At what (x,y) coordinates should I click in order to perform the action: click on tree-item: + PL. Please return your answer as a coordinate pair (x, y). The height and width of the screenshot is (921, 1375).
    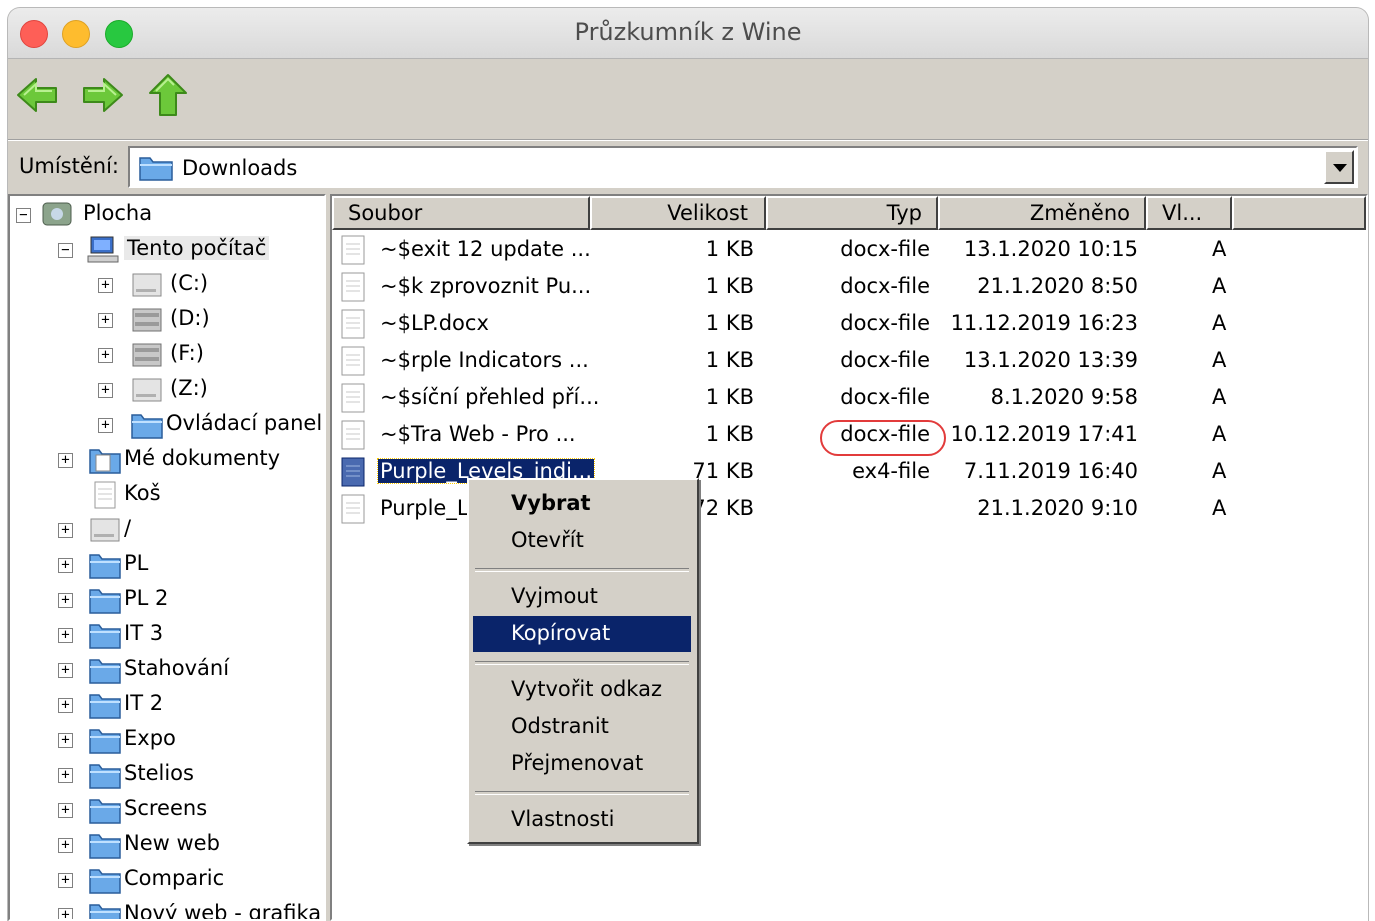
    Looking at the image, I should click on (167, 565).